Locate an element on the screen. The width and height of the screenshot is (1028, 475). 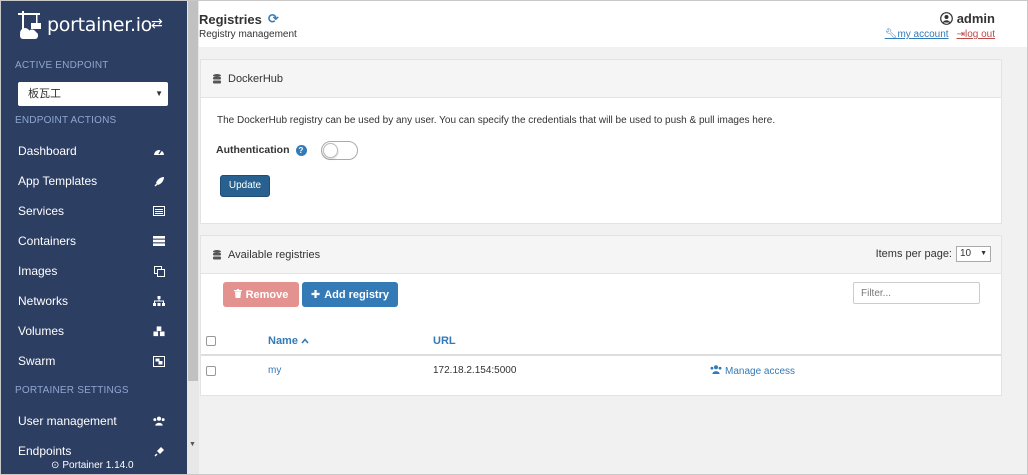
dockerhub-panel-header: DockerHub is located at coordinates (601, 79).